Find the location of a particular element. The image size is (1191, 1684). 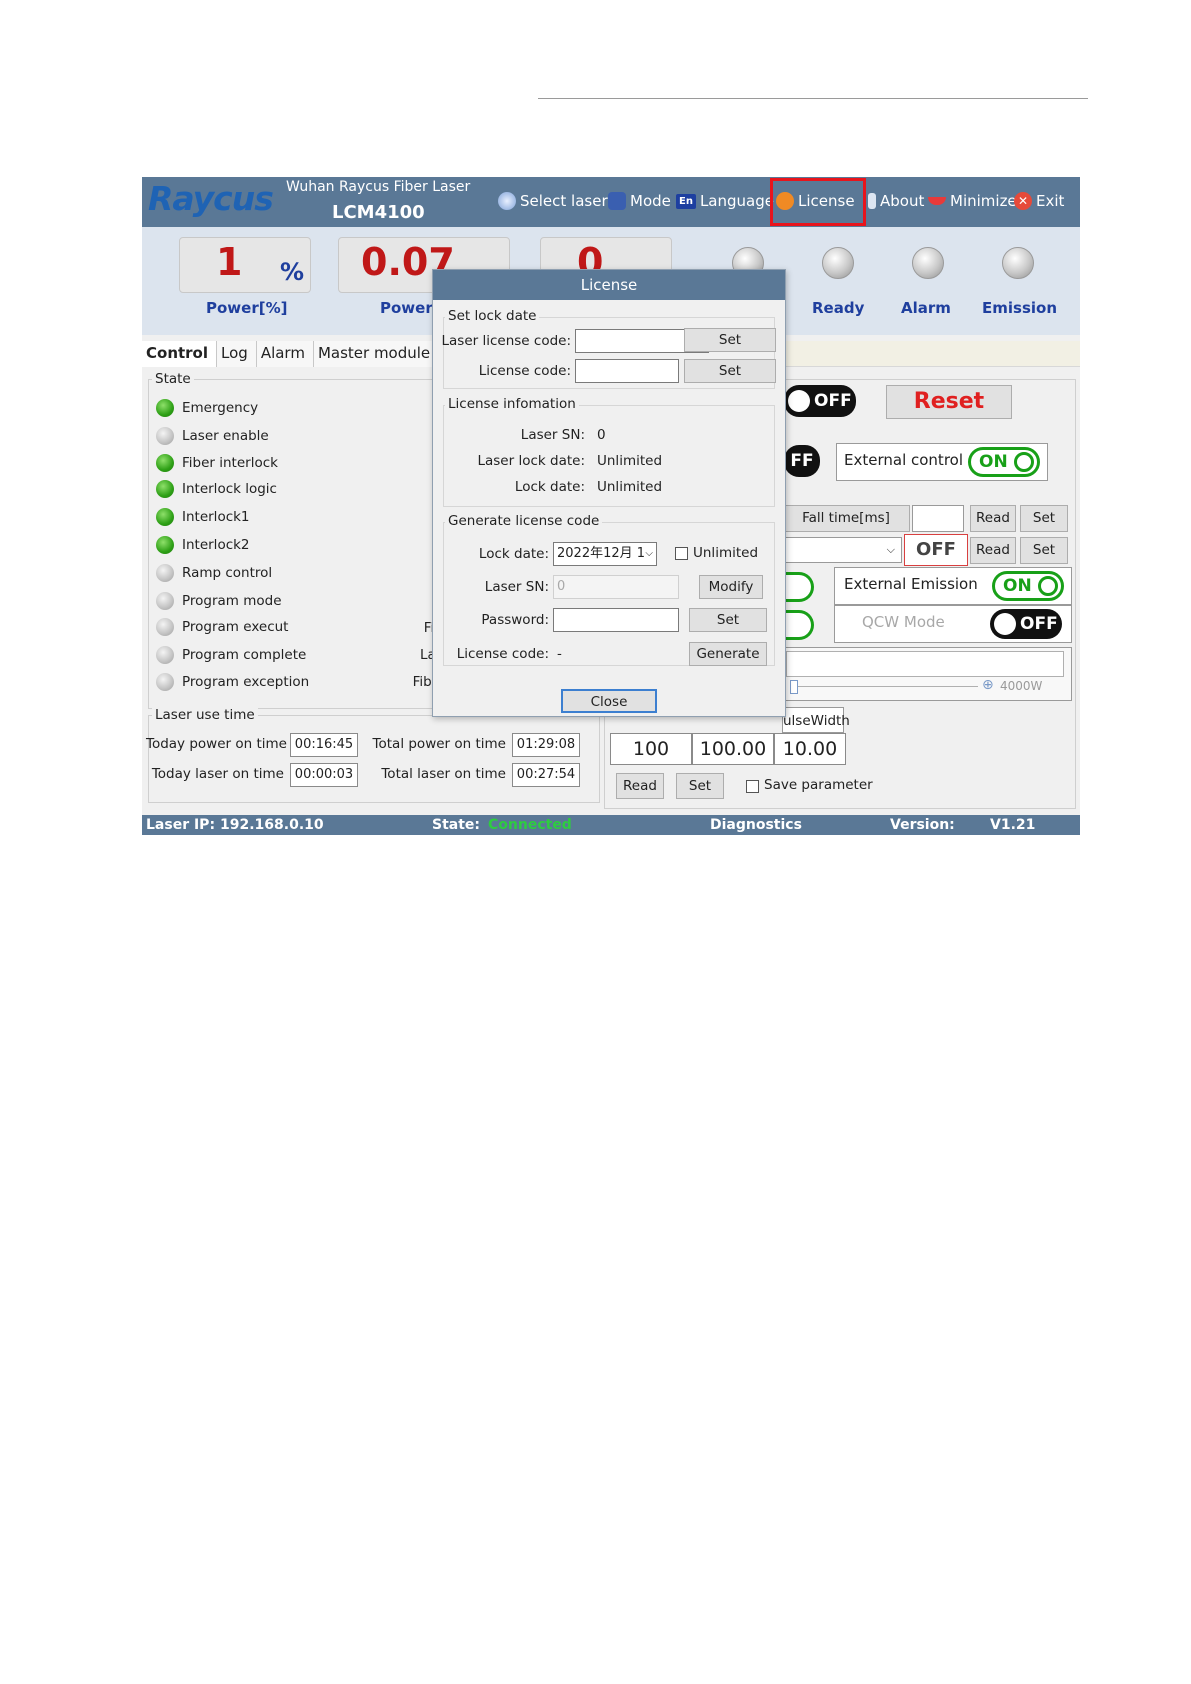

set-laser-license-code-button: Set is located at coordinates (730, 340).